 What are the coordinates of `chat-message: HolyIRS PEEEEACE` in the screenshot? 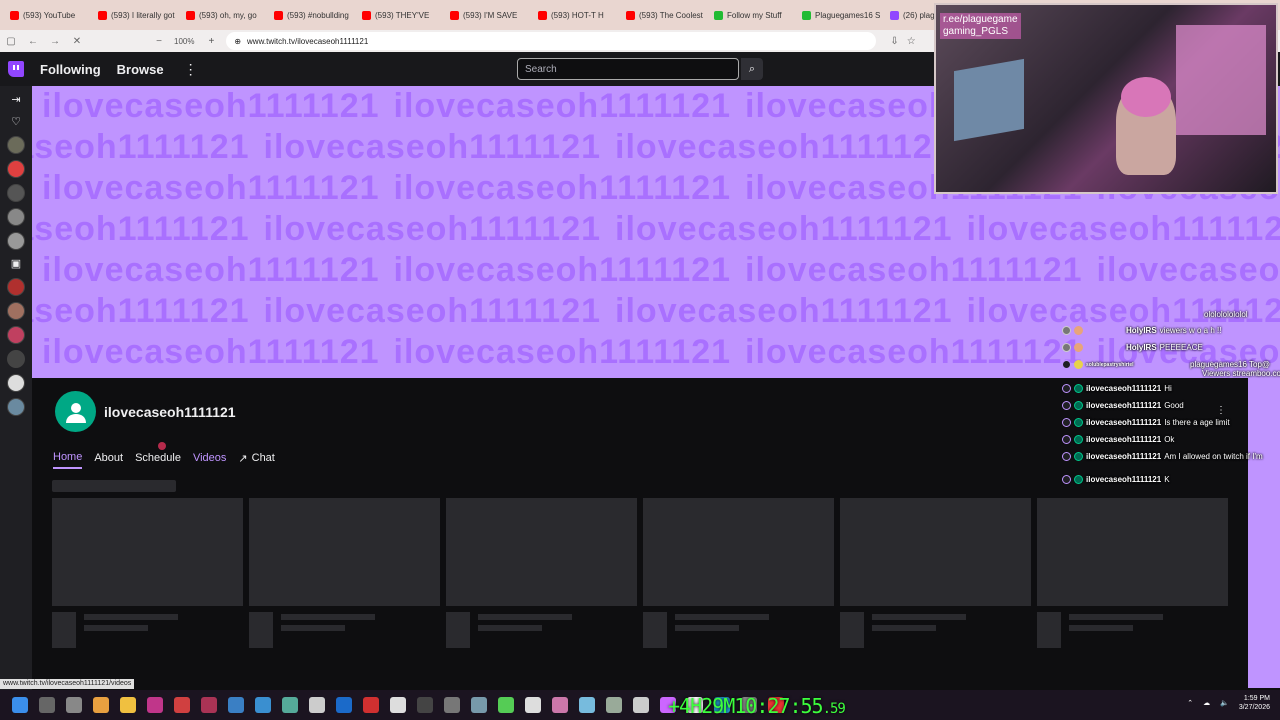 It's located at (1132, 347).